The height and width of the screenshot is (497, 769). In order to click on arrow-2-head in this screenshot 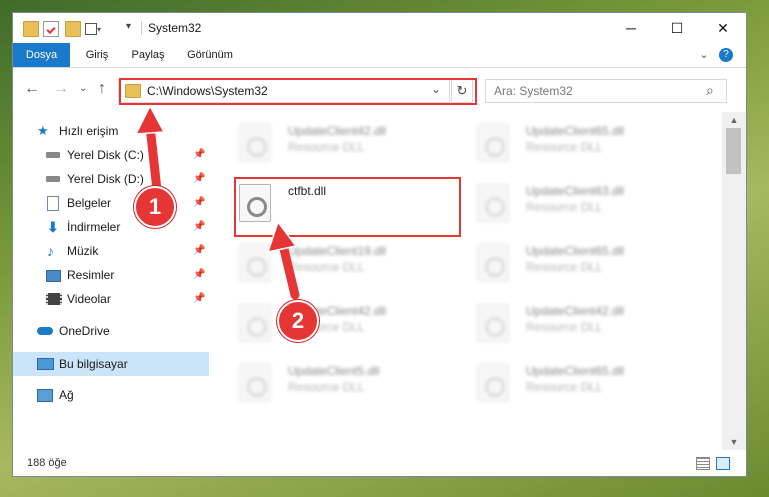, I will do `click(282, 237)`.